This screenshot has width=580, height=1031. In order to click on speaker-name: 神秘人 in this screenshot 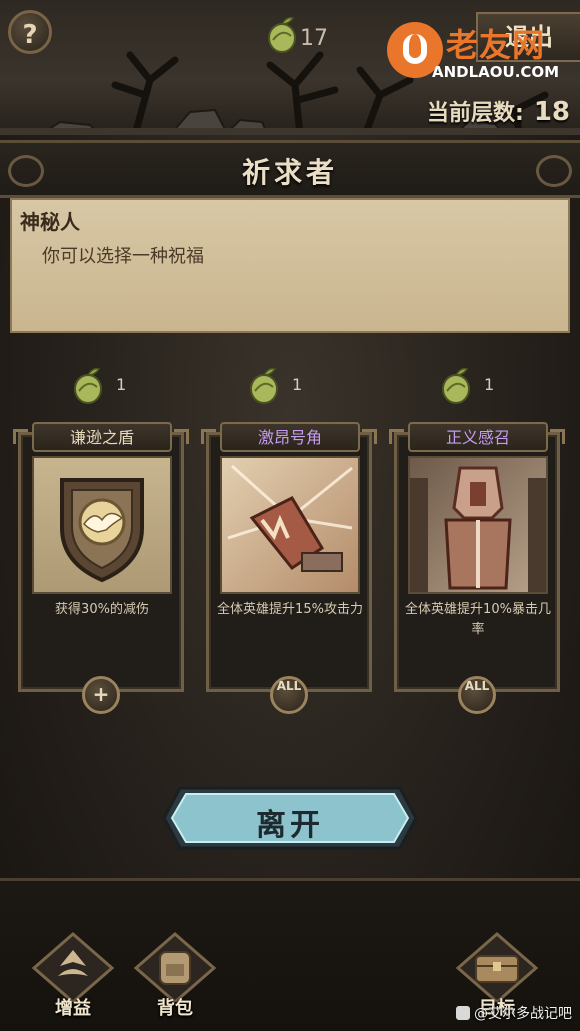, I will do `click(50, 222)`.